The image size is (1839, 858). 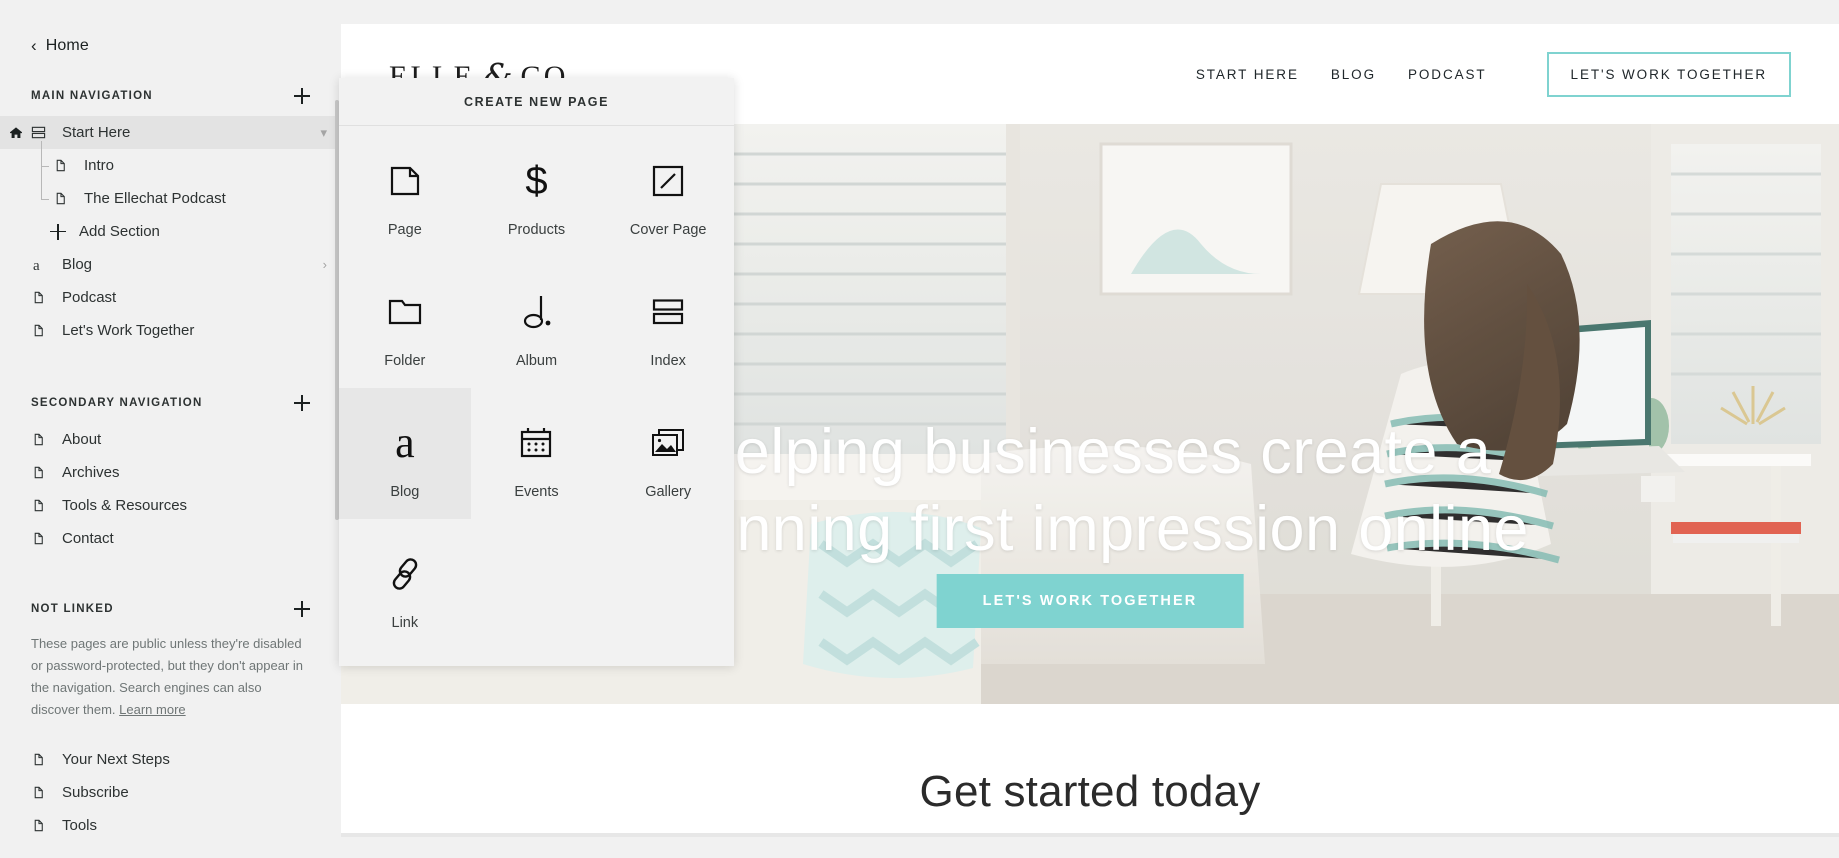 I want to click on page-type-index: Index, so click(x=668, y=322).